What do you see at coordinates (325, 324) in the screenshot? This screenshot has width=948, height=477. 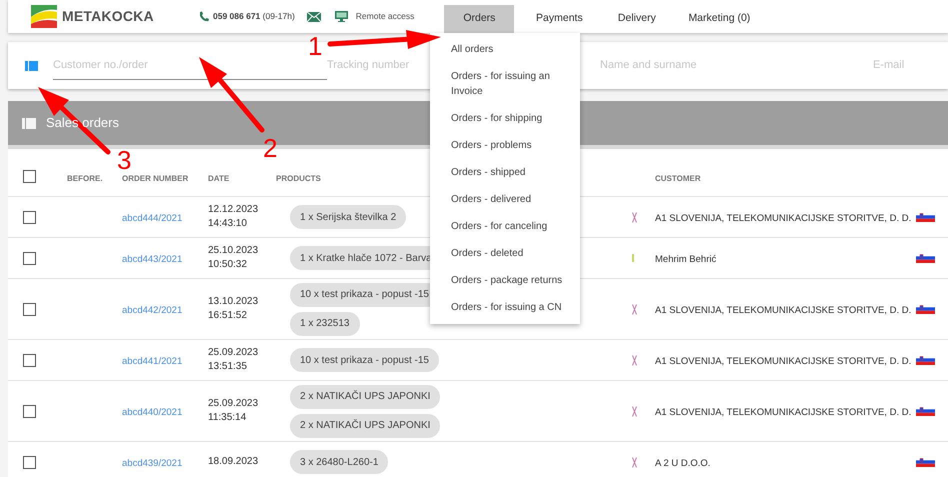 I see `product-chip: 1 x 232513` at bounding box center [325, 324].